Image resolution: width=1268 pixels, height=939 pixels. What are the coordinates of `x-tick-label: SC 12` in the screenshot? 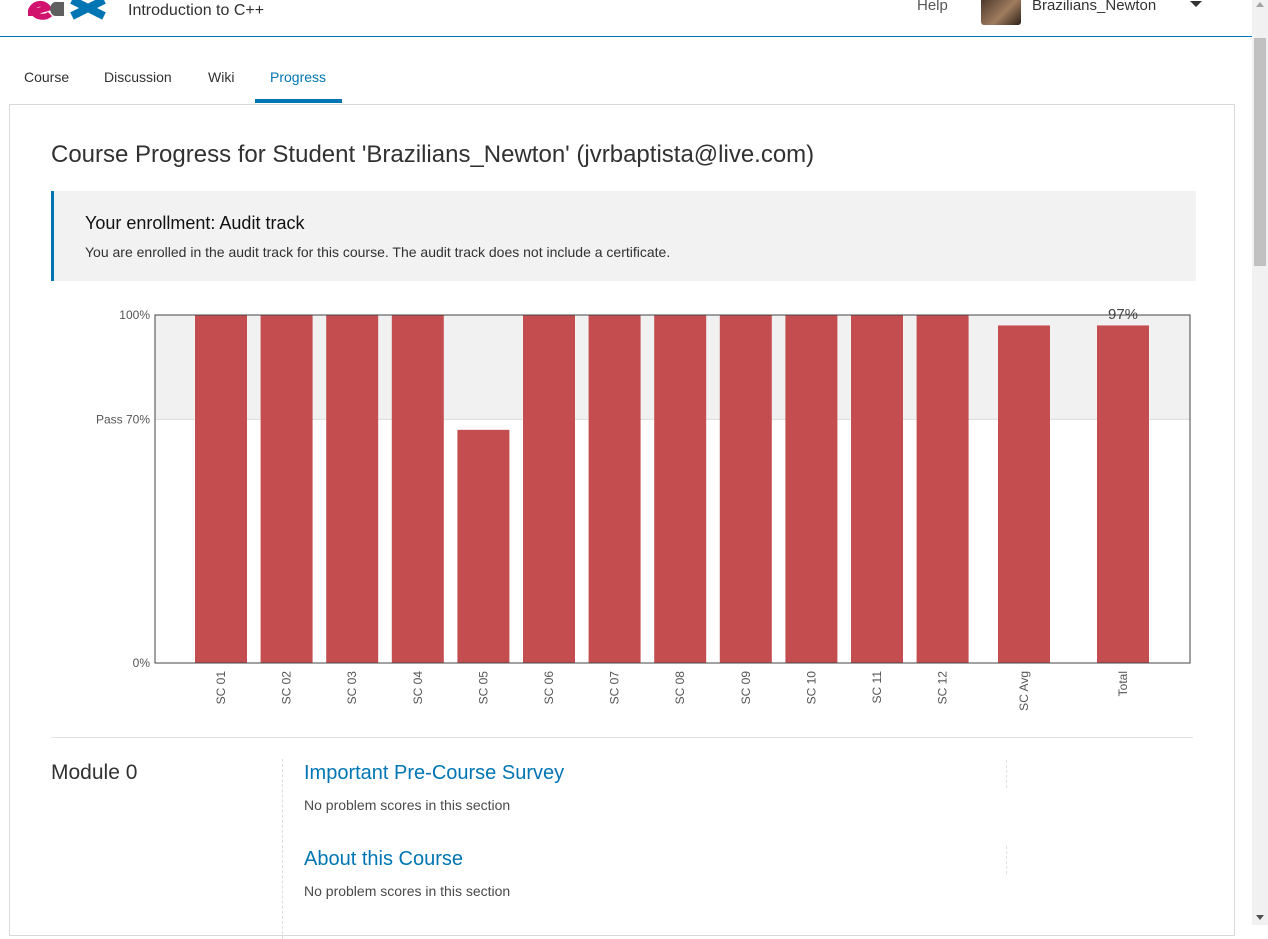 It's located at (943, 688).